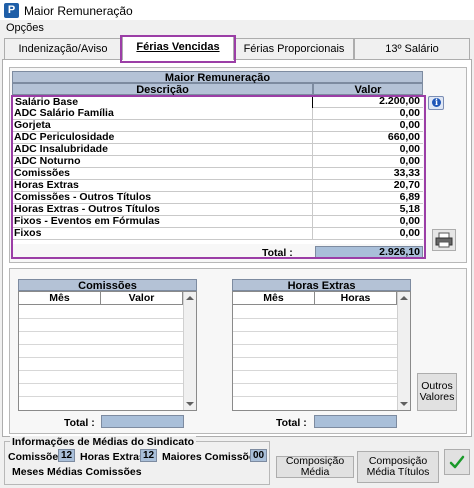  What do you see at coordinates (356, 298) in the screenshot?
I see `col-horas: Horas` at bounding box center [356, 298].